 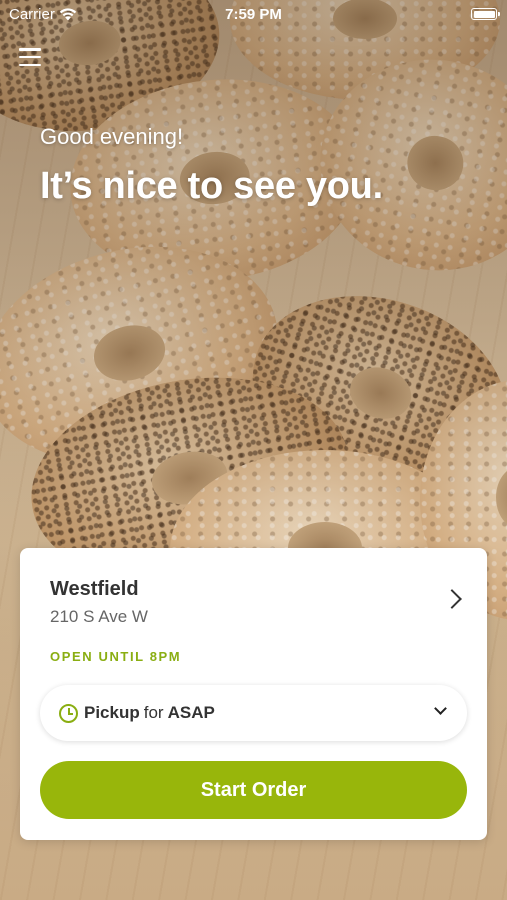 I want to click on order-mode-connector: for, so click(x=153, y=712).